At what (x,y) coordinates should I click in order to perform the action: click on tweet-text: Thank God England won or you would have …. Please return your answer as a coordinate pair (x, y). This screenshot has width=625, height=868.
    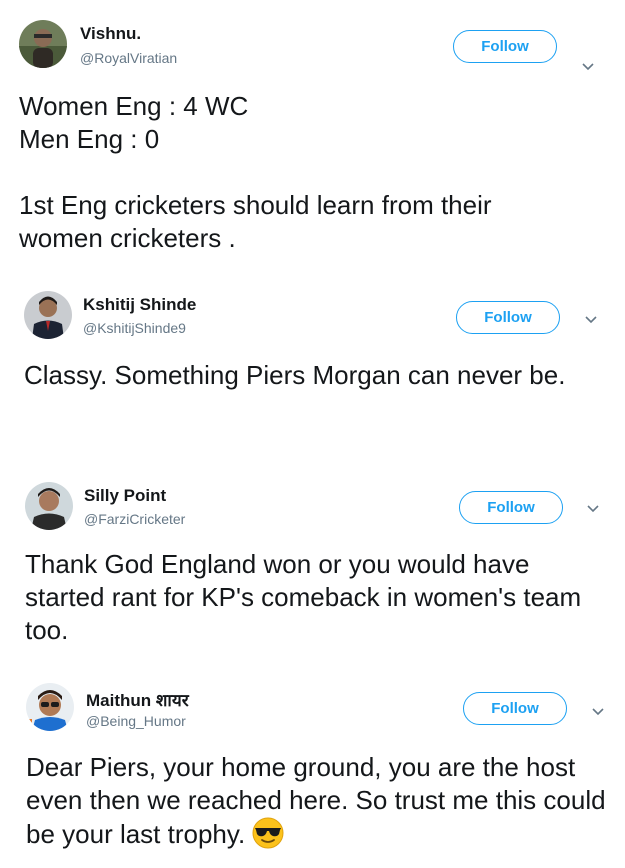
    Looking at the image, I should click on (303, 597).